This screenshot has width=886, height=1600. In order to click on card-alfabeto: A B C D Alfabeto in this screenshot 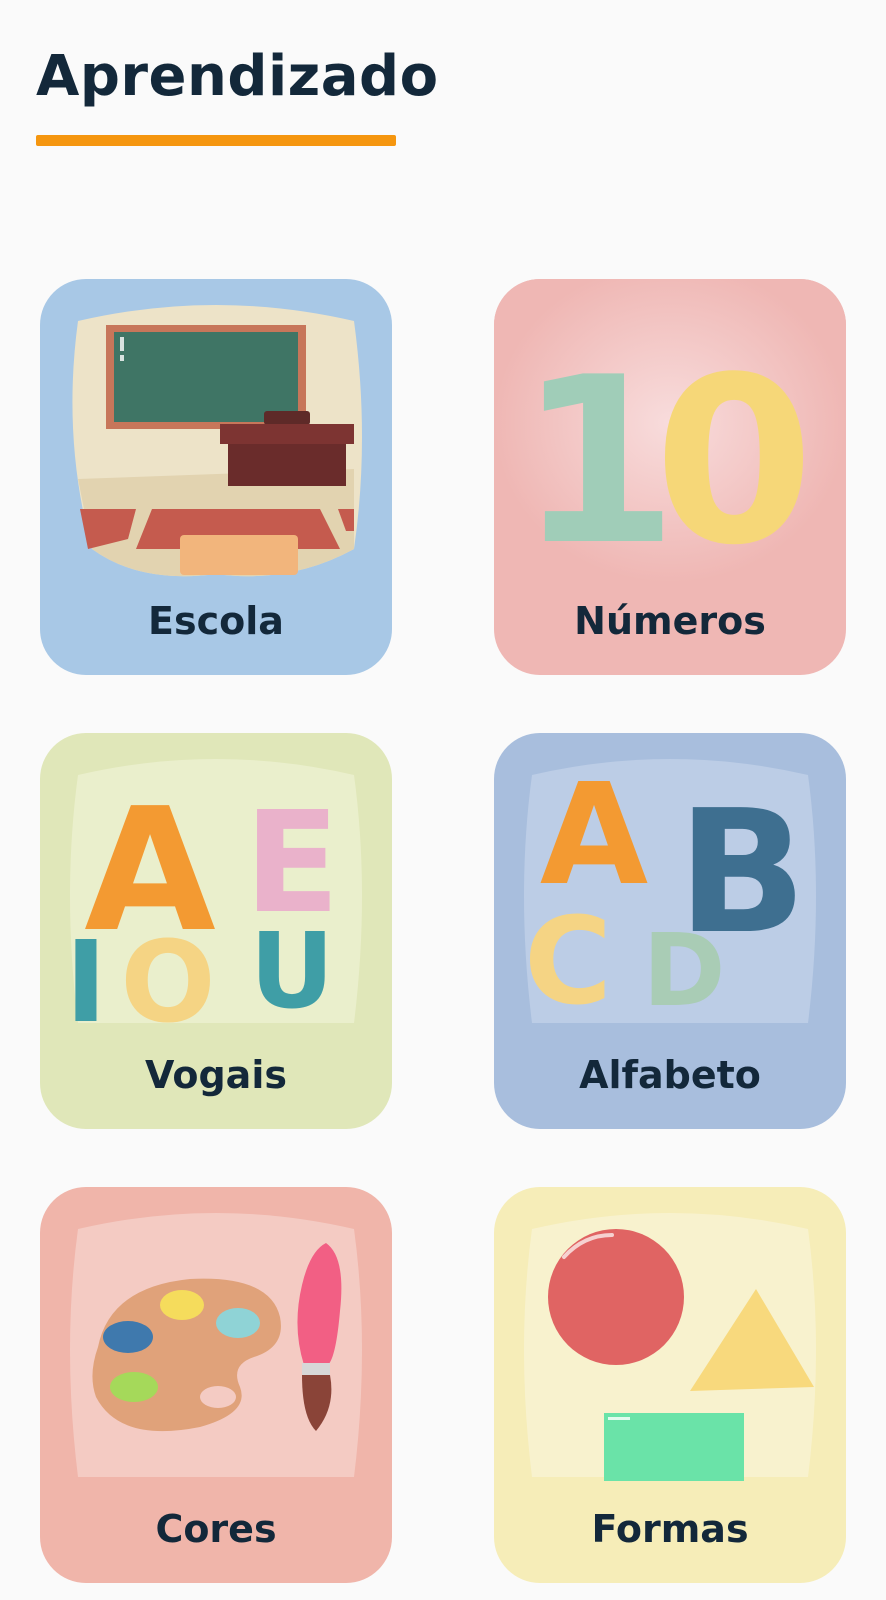, I will do `click(670, 931)`.